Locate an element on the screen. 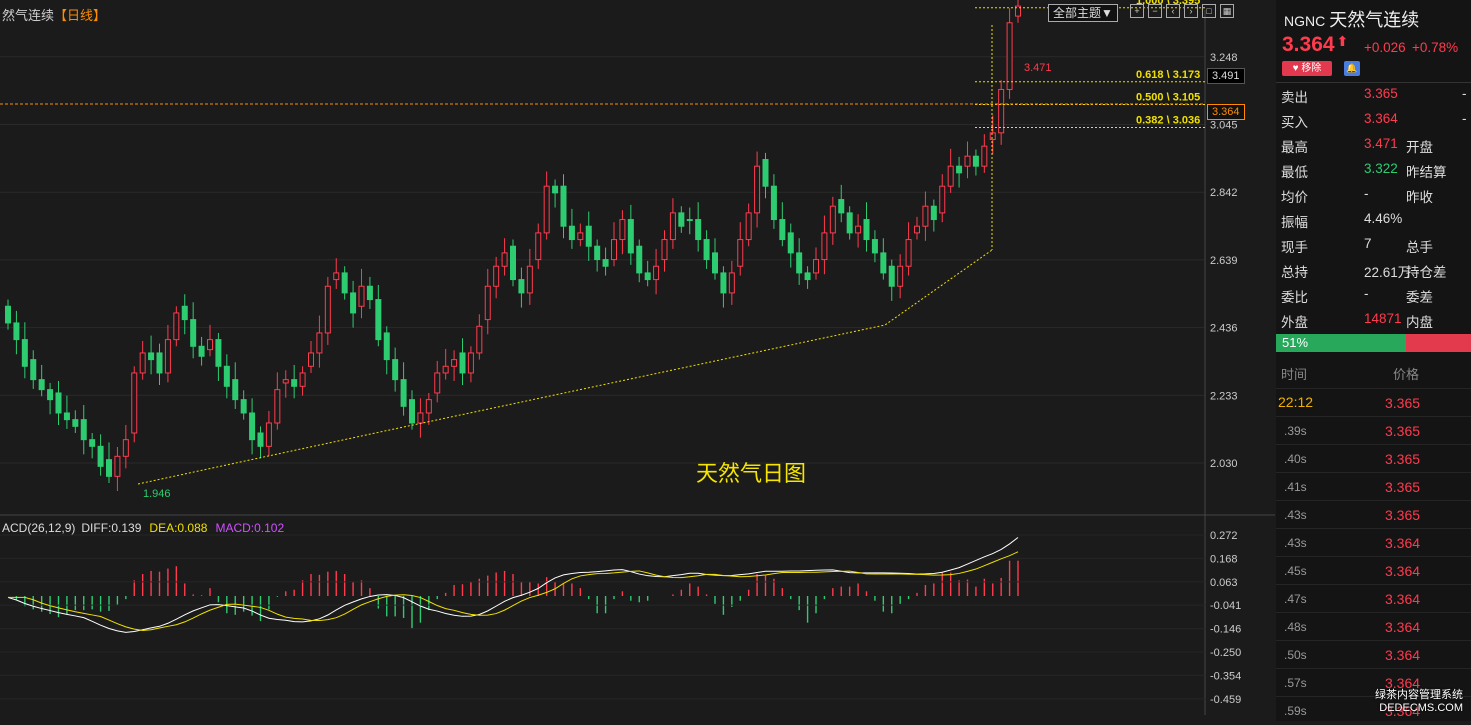 Image resolution: width=1471 pixels, height=725 pixels. current-price-tag: 3.364 is located at coordinates (1226, 112).